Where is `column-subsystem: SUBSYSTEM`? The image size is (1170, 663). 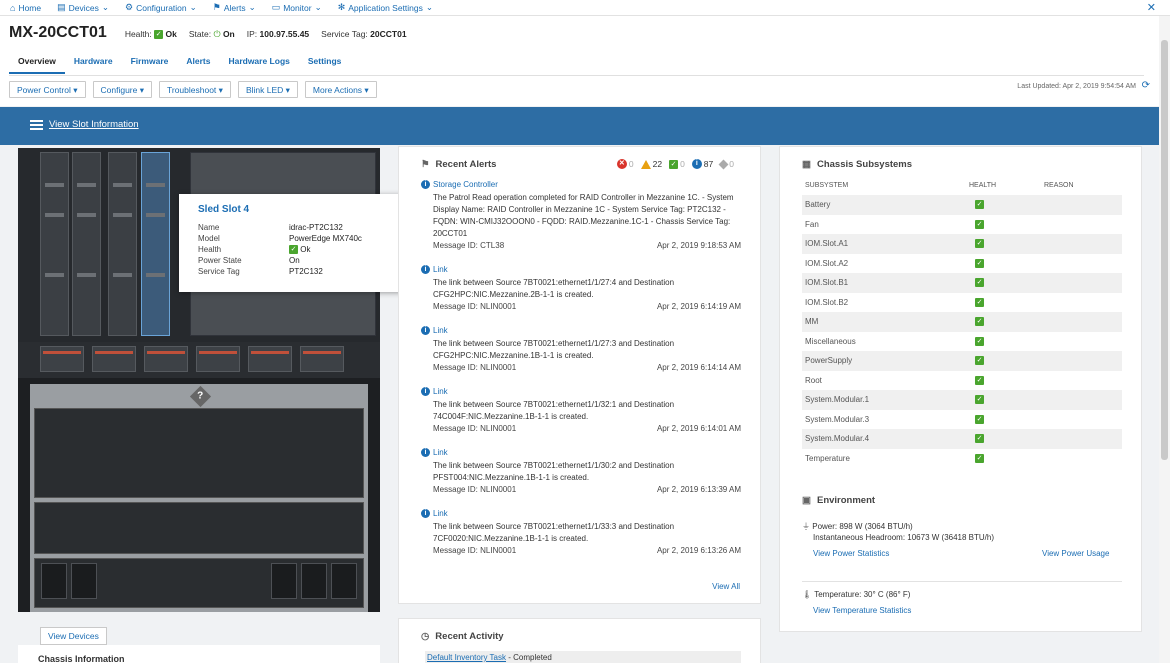 column-subsystem: SUBSYSTEM is located at coordinates (827, 185).